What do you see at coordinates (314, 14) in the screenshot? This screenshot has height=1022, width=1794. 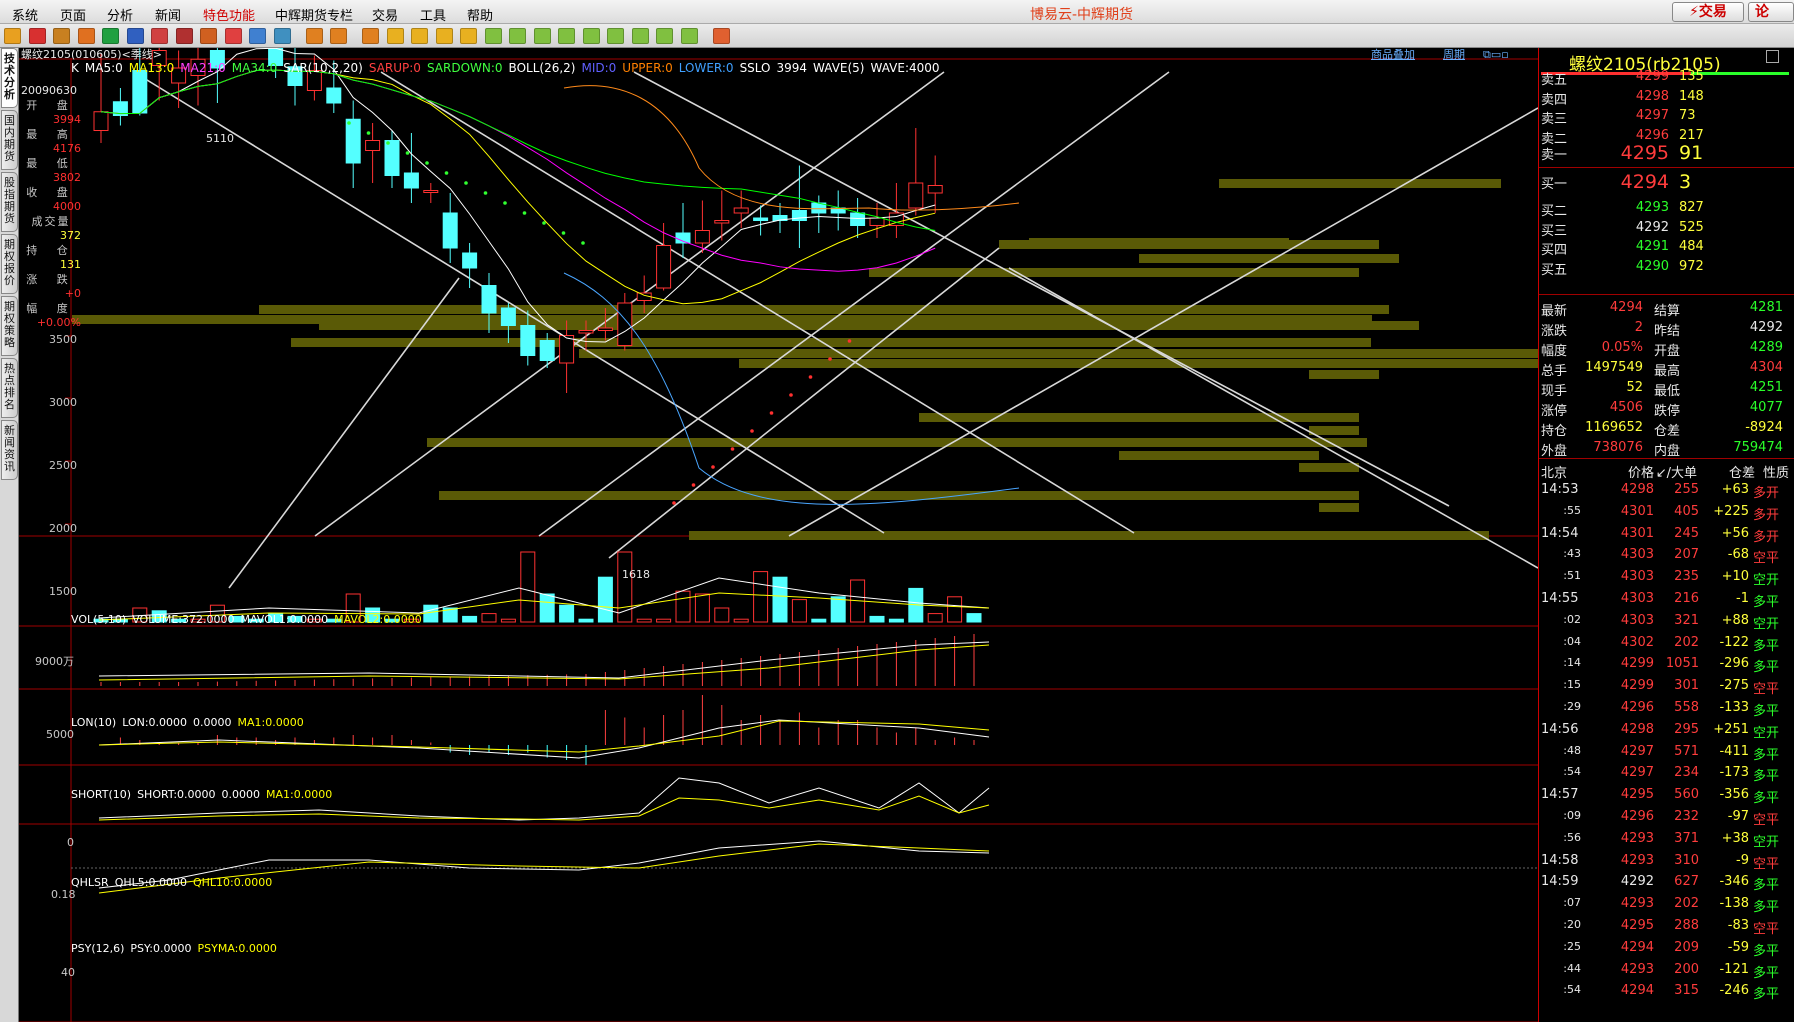 I see `menu-zhonghui-column: 中辉期货专栏` at bounding box center [314, 14].